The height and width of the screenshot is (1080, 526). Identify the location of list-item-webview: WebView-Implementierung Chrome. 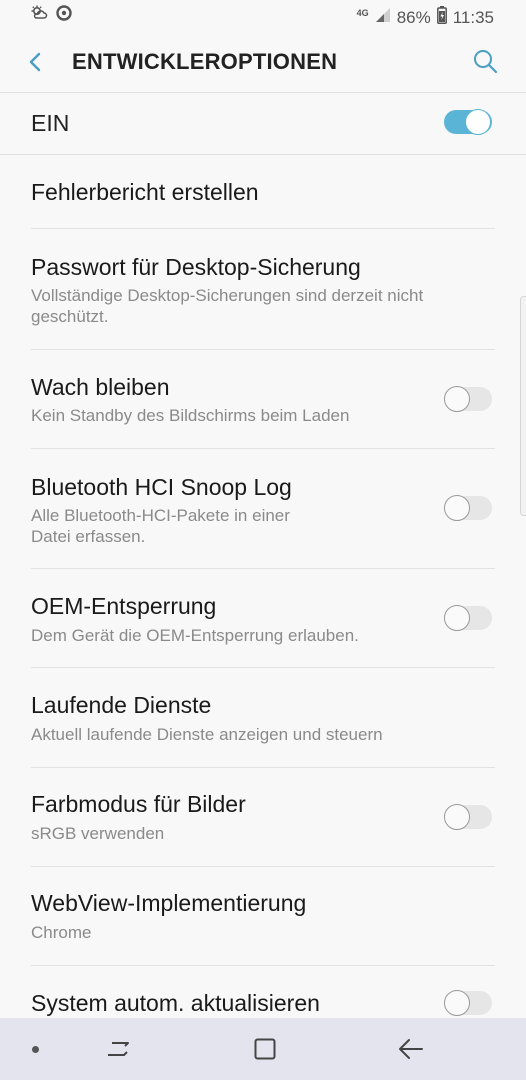
(263, 916).